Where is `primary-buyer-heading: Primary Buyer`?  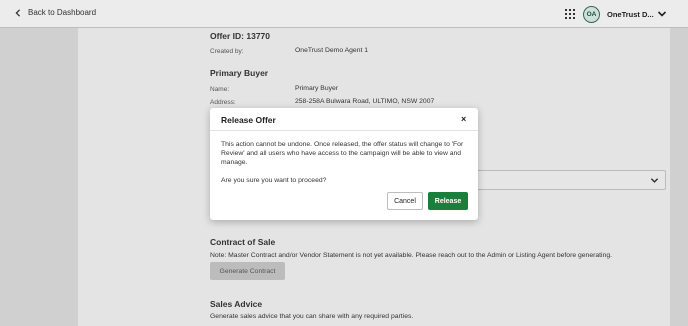 primary-buyer-heading: Primary Buyer is located at coordinates (239, 73).